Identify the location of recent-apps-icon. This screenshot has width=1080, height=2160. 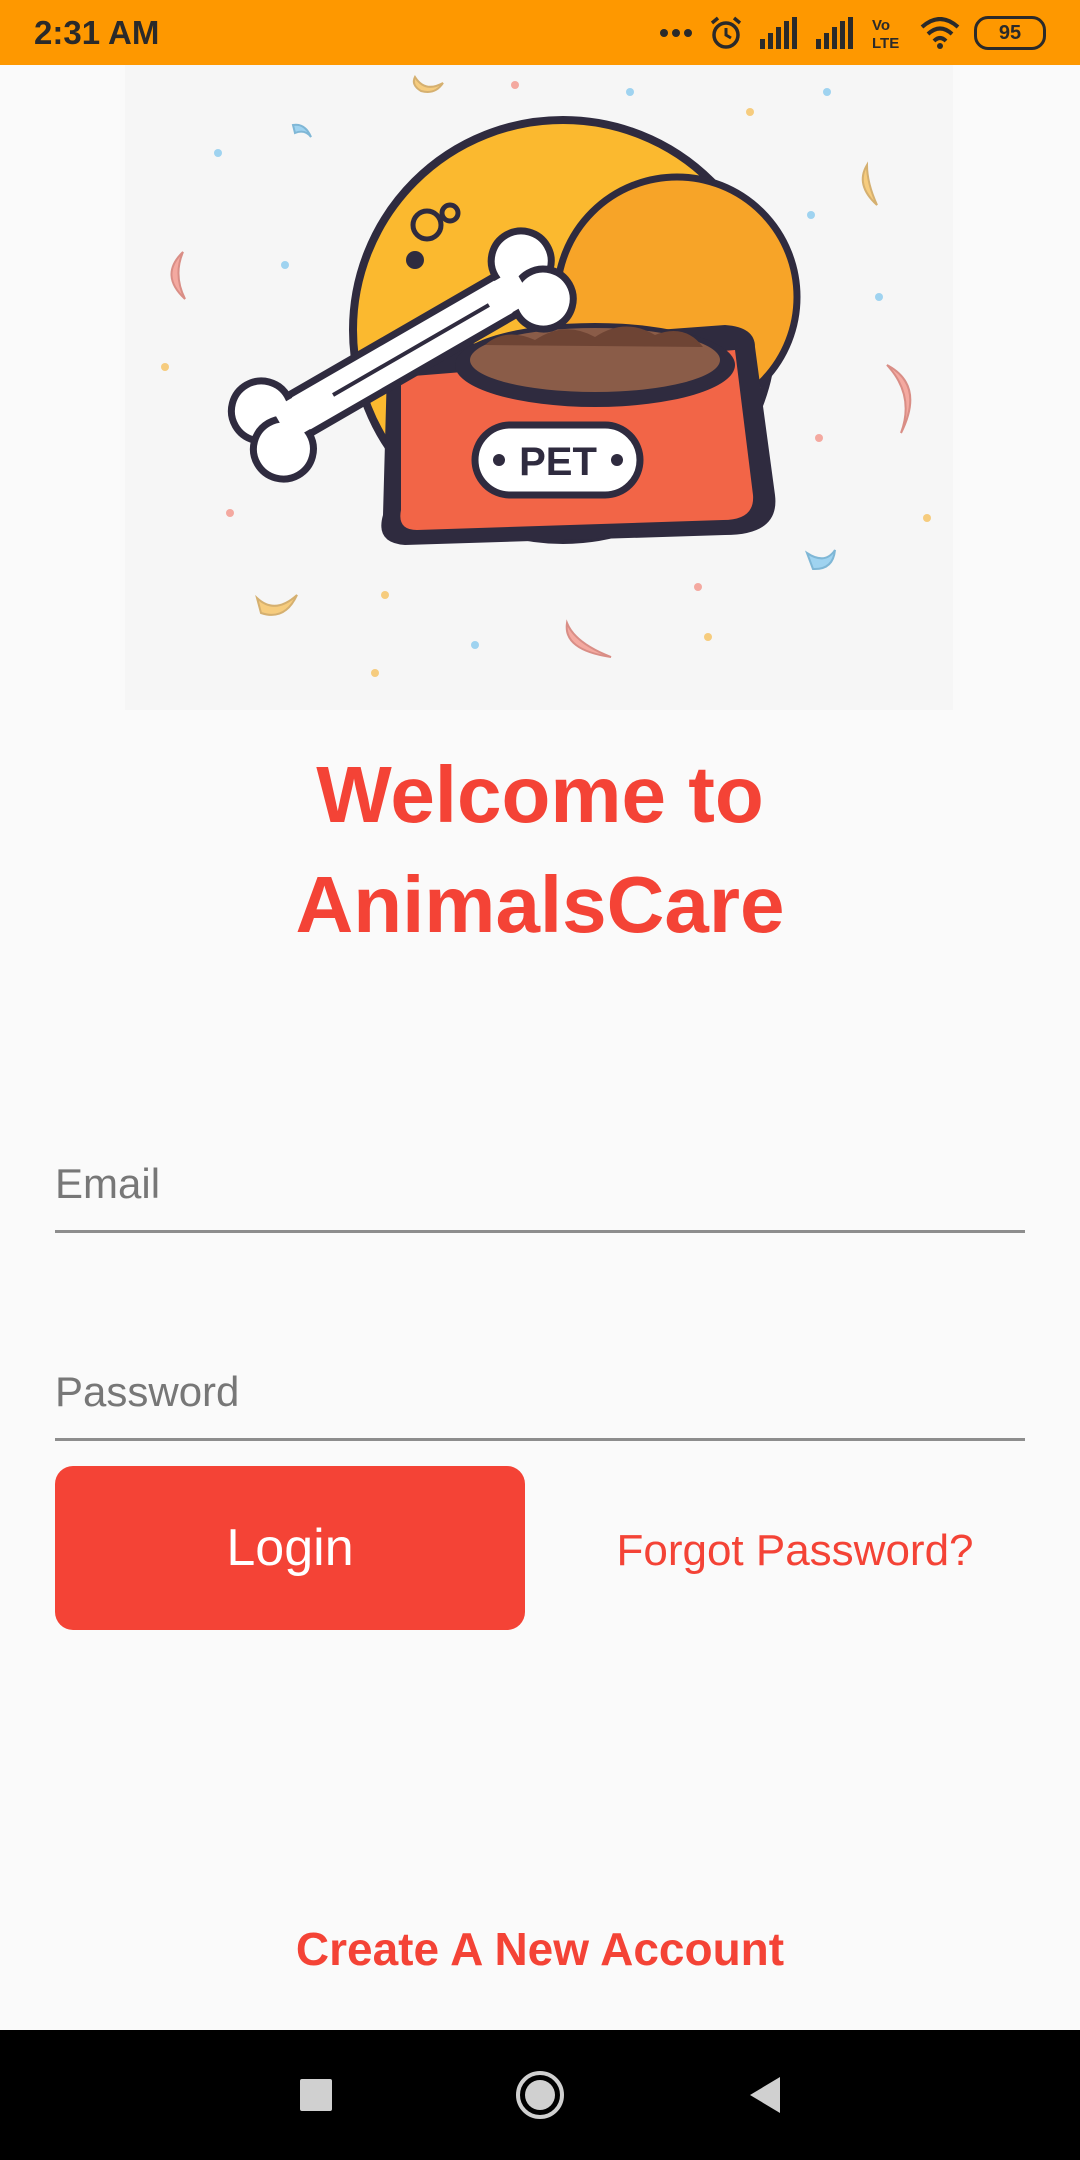
(316, 2095).